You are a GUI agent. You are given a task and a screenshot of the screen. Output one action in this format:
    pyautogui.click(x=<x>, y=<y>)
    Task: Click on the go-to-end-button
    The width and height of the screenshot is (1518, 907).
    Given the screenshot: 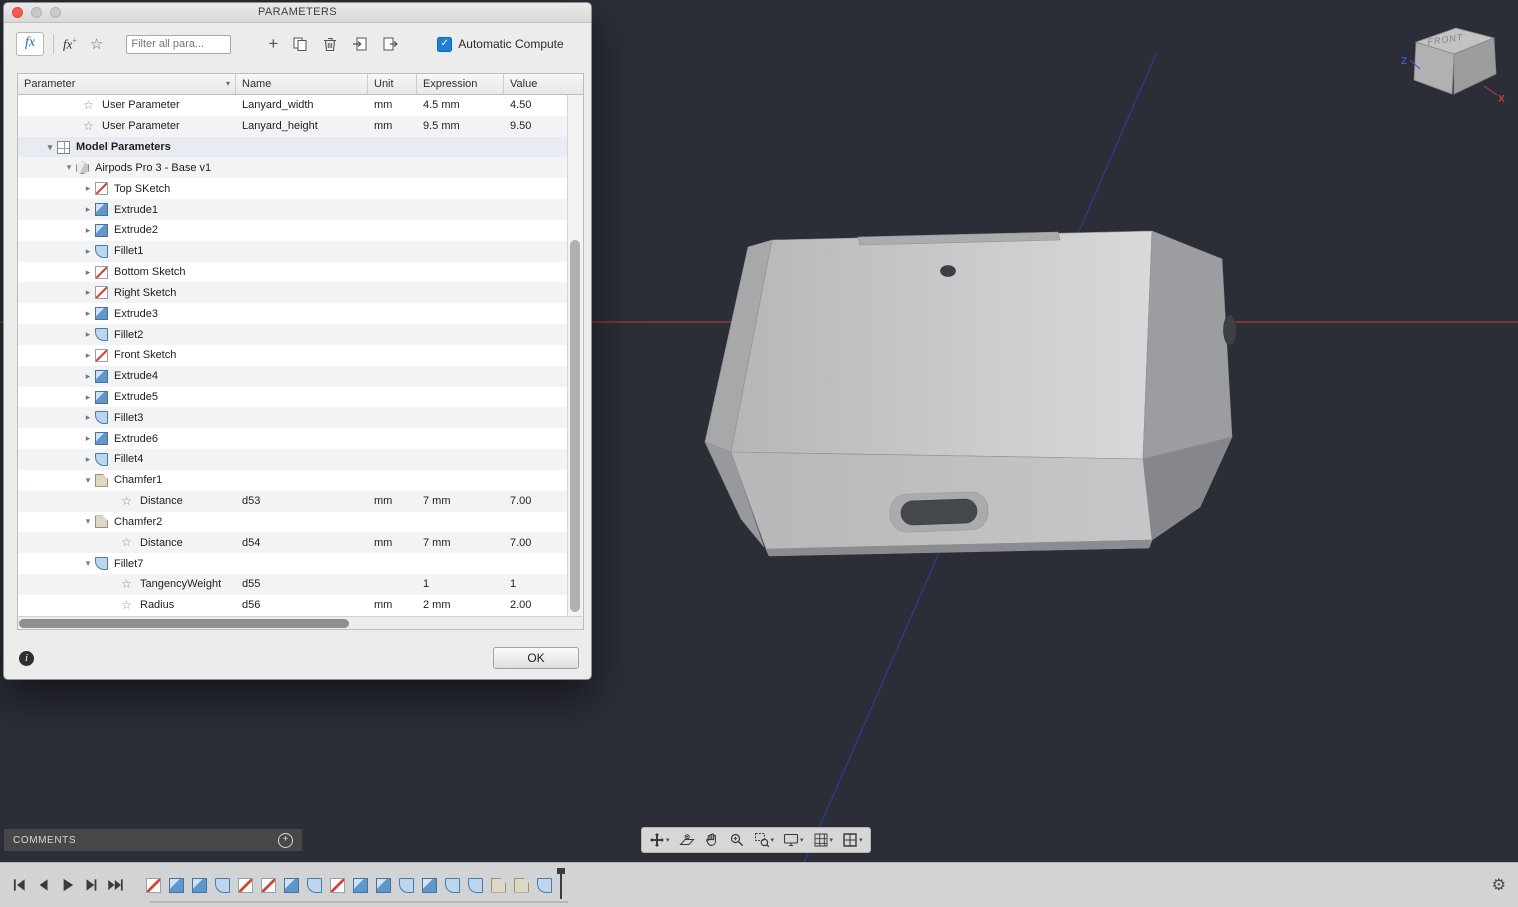 What is the action you would take?
    pyautogui.click(x=115, y=885)
    